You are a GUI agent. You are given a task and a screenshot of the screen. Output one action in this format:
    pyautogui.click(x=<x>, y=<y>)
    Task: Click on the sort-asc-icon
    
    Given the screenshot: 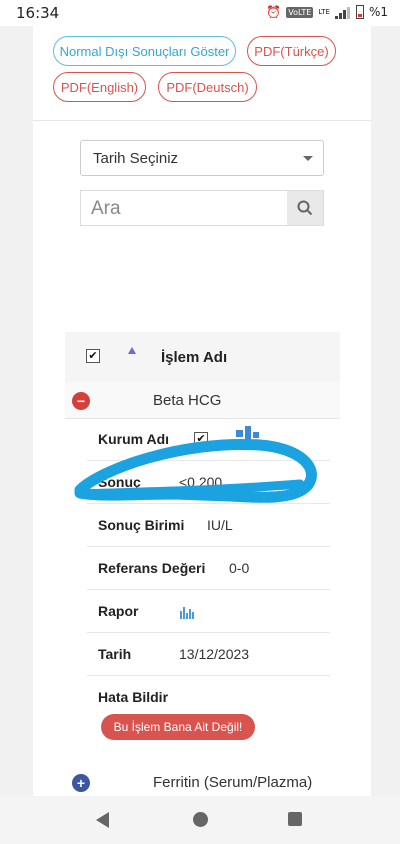 What is the action you would take?
    pyautogui.click(x=132, y=350)
    